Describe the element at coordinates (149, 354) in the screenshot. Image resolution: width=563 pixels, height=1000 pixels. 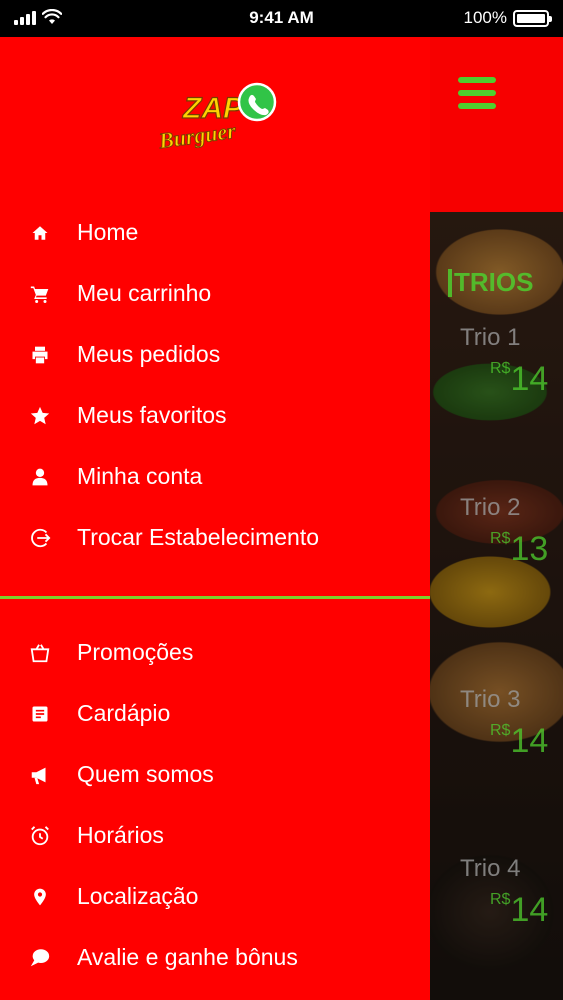
I see `menu-item-label: Meus pedidos` at that location.